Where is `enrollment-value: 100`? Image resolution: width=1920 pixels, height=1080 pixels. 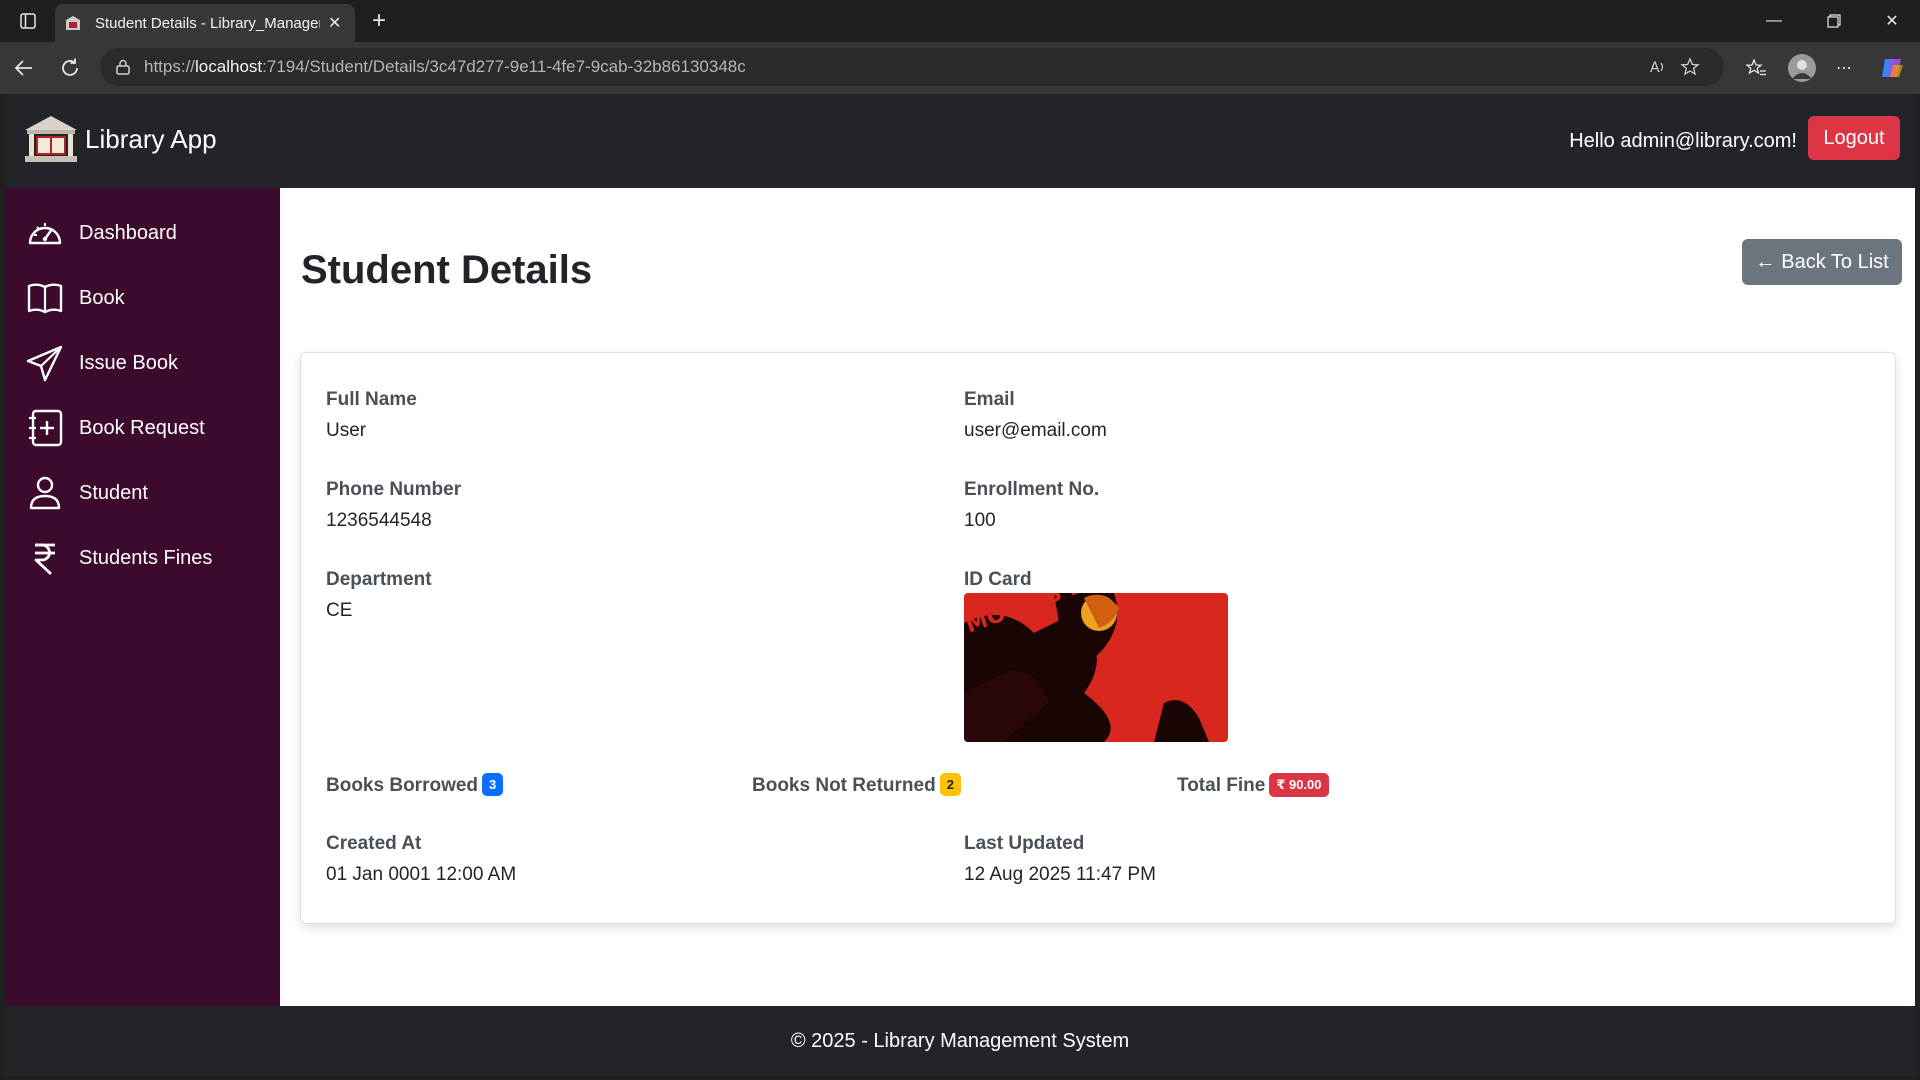
enrollment-value: 100 is located at coordinates (980, 520).